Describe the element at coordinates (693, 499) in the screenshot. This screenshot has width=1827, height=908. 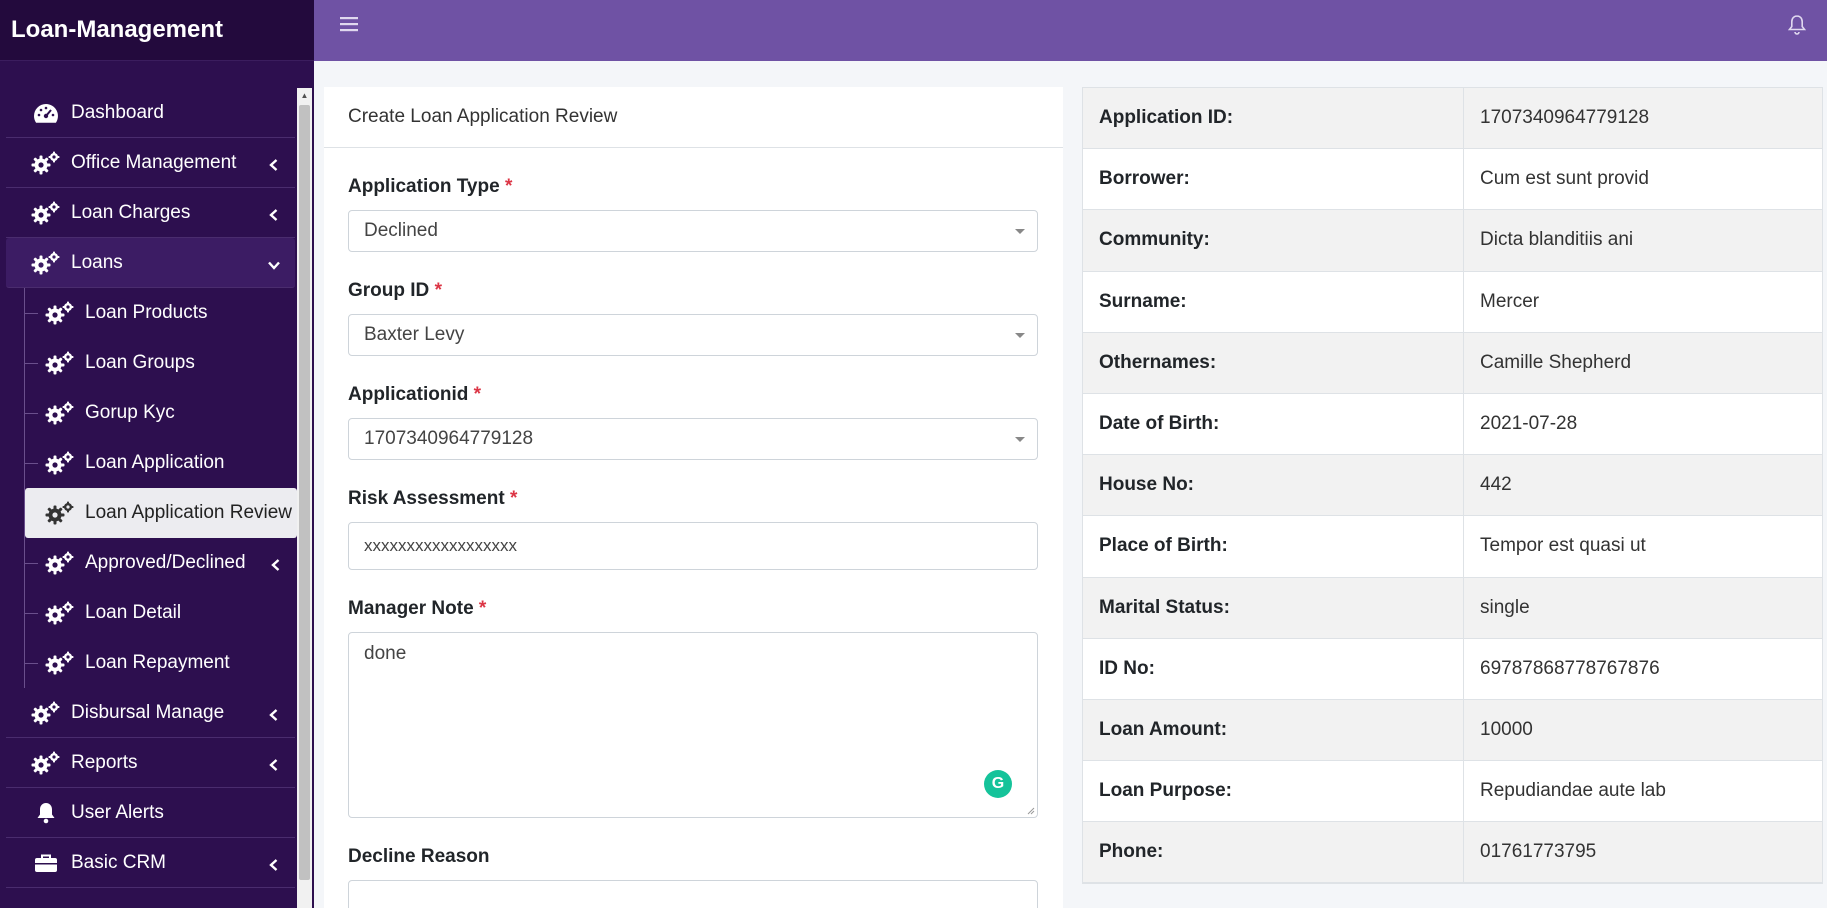
I see `risk-assessment-label: Risk Assessment *` at that location.